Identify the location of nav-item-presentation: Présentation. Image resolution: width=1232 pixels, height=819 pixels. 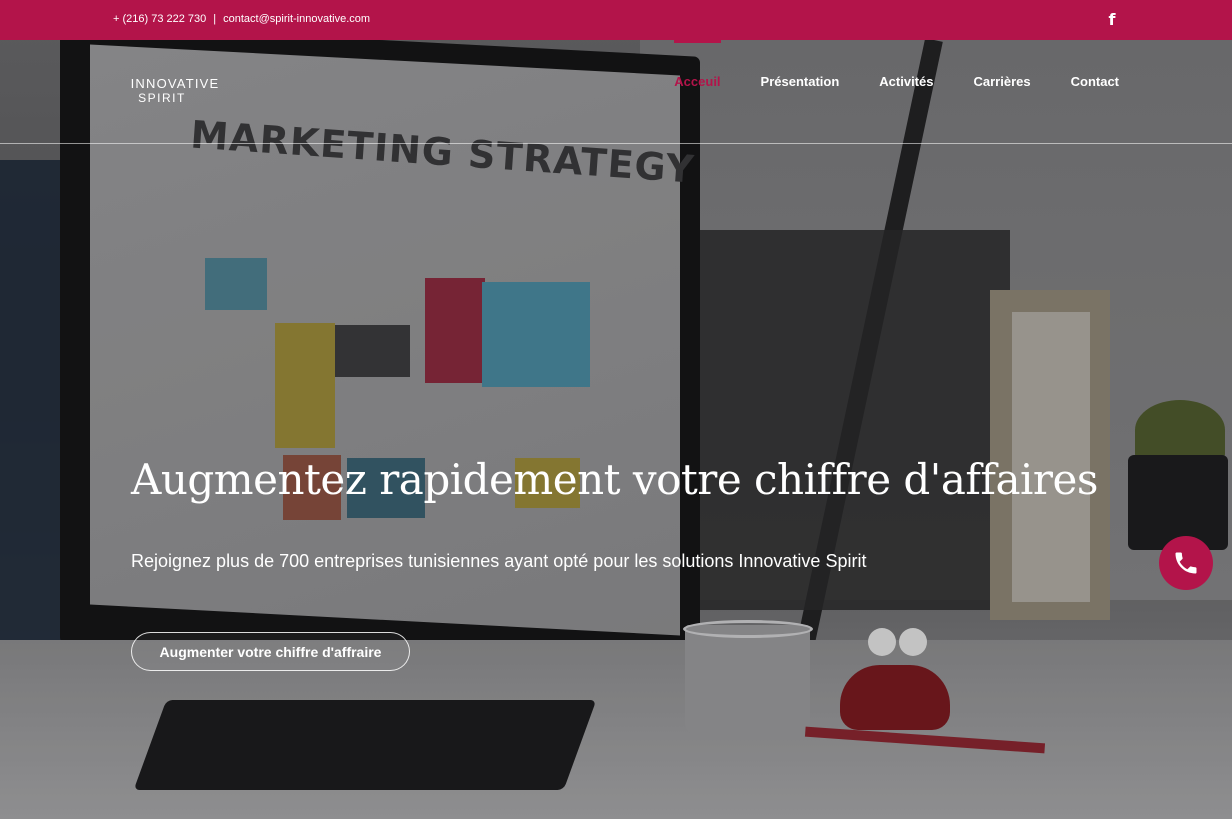
(800, 92).